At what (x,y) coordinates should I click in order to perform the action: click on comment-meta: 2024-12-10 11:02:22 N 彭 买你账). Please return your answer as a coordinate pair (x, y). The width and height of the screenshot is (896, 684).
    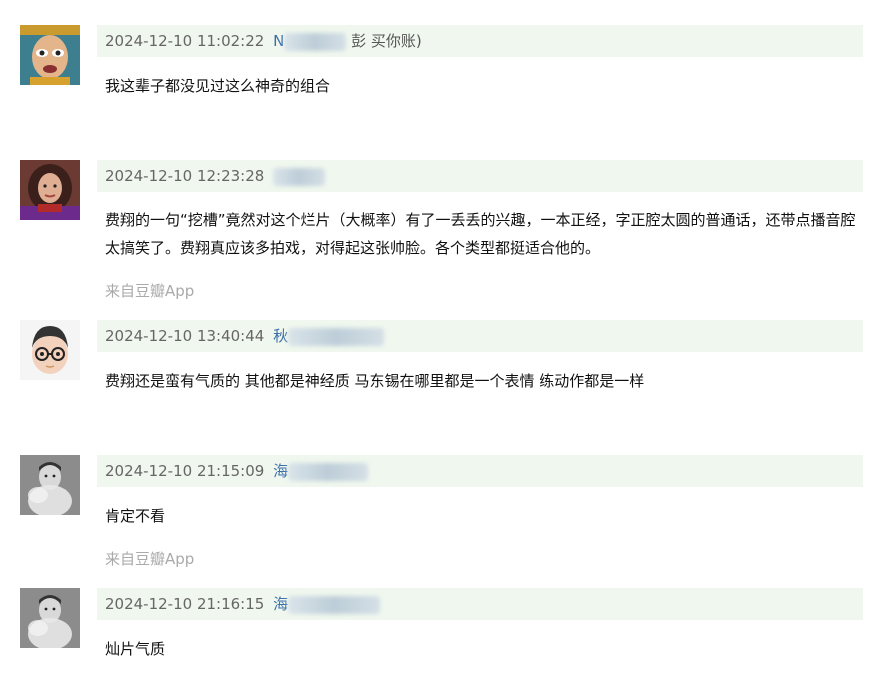
    Looking at the image, I should click on (480, 41).